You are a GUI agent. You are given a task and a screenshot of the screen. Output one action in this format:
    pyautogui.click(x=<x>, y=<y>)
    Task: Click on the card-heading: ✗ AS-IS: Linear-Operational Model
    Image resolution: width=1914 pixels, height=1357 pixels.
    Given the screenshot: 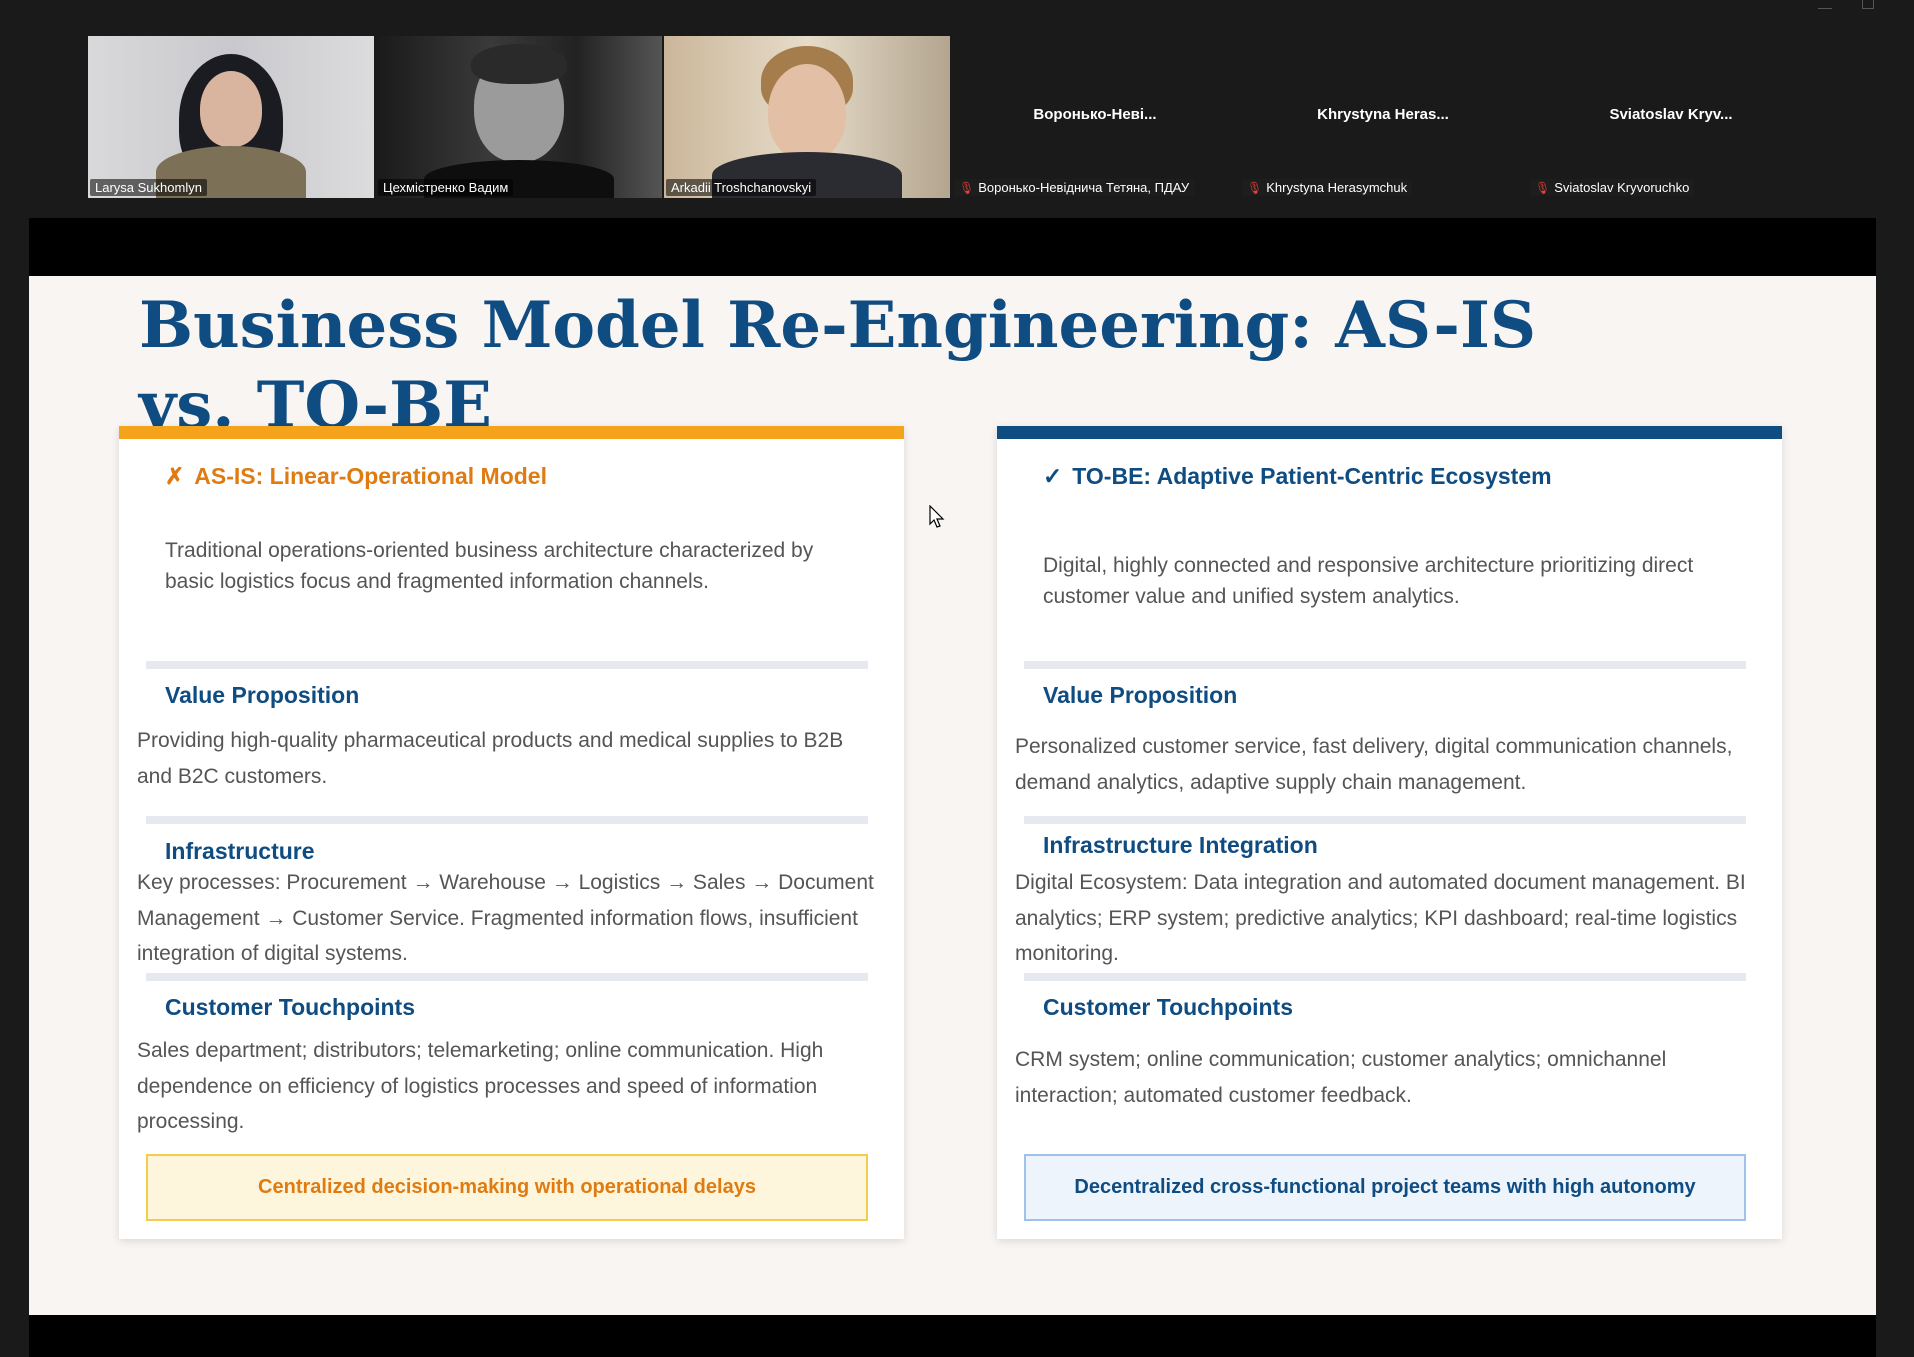 What is the action you would take?
    pyautogui.click(x=356, y=476)
    